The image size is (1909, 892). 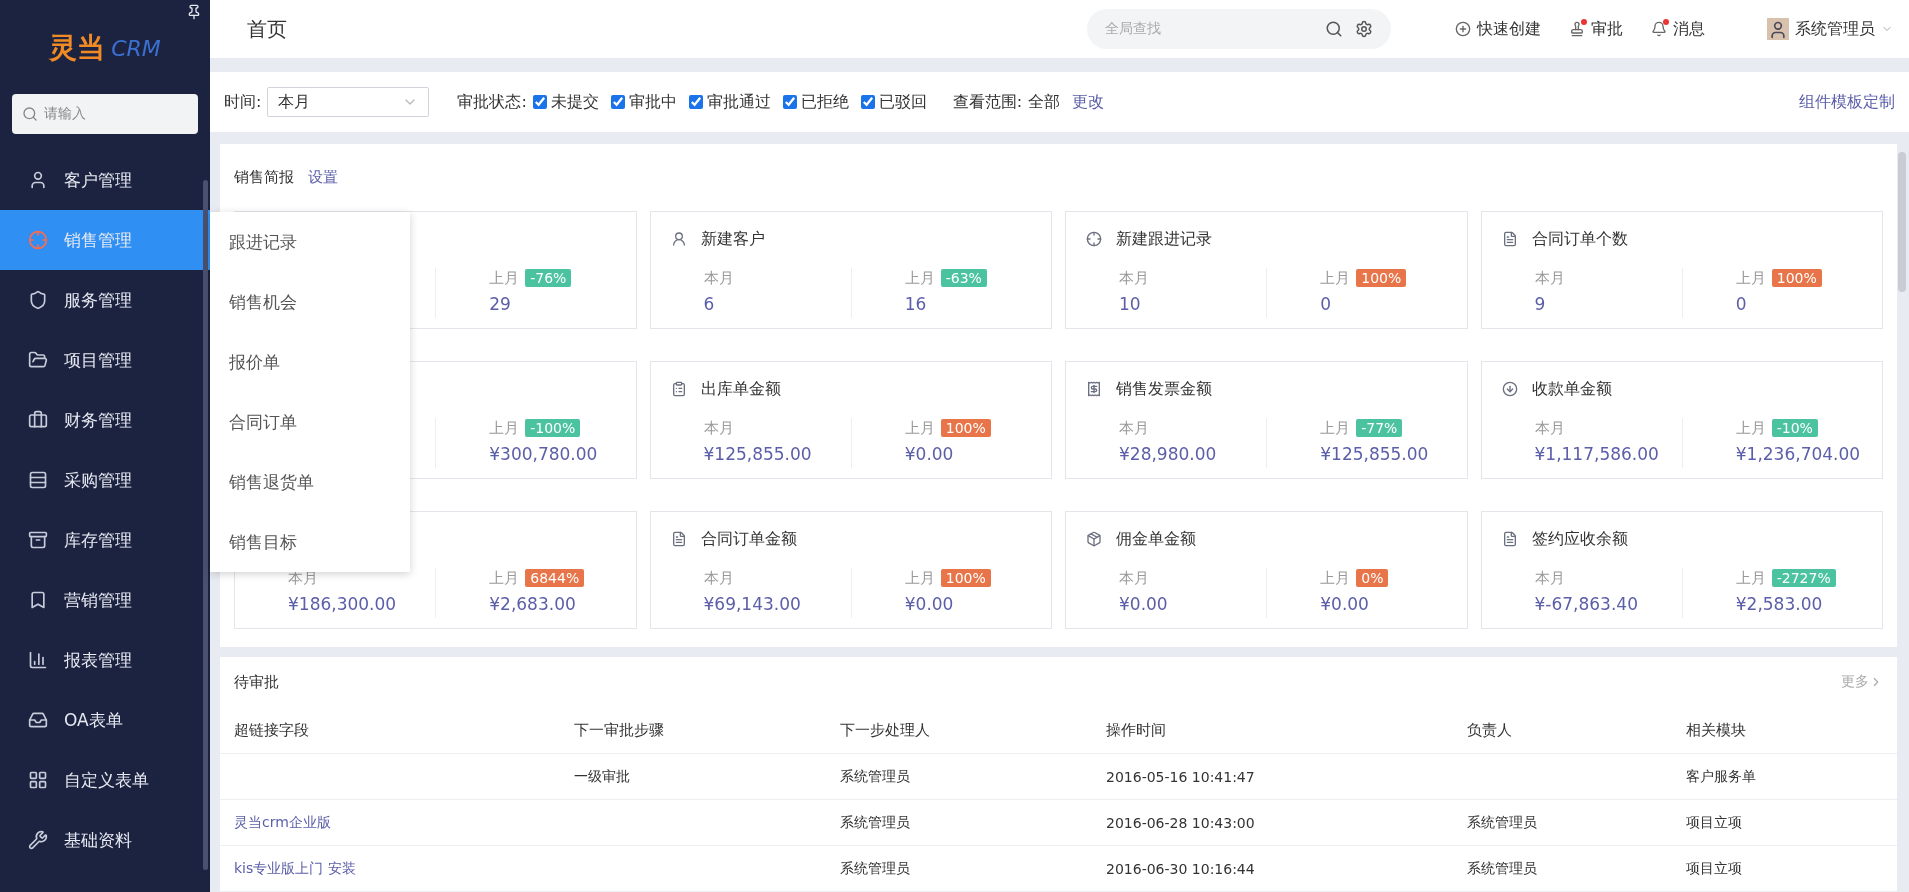 I want to click on submenu-item: 跟进记录, so click(x=310, y=242).